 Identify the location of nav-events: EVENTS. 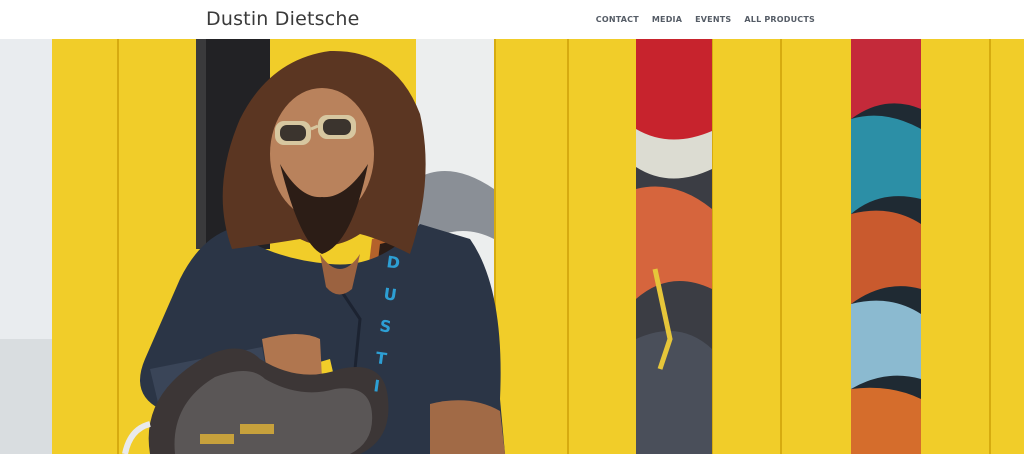
(713, 20).